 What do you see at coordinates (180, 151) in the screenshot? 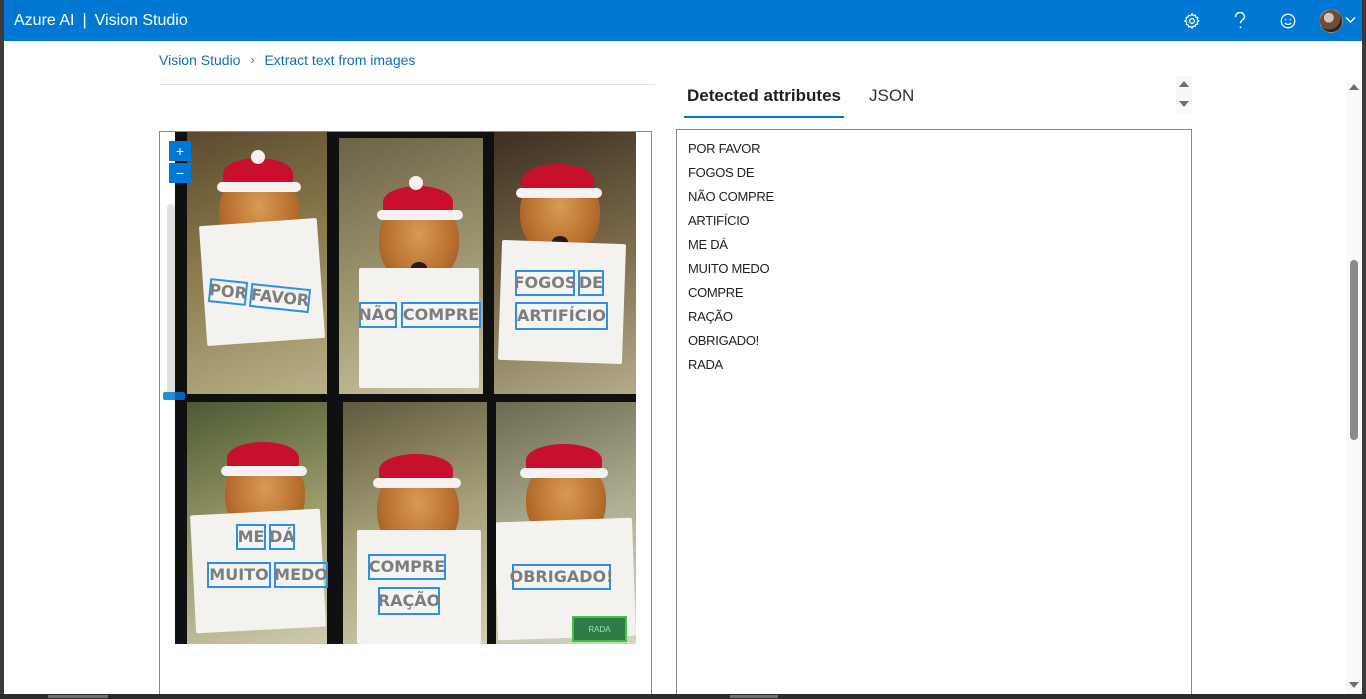
I see `zoom-in-button: +` at bounding box center [180, 151].